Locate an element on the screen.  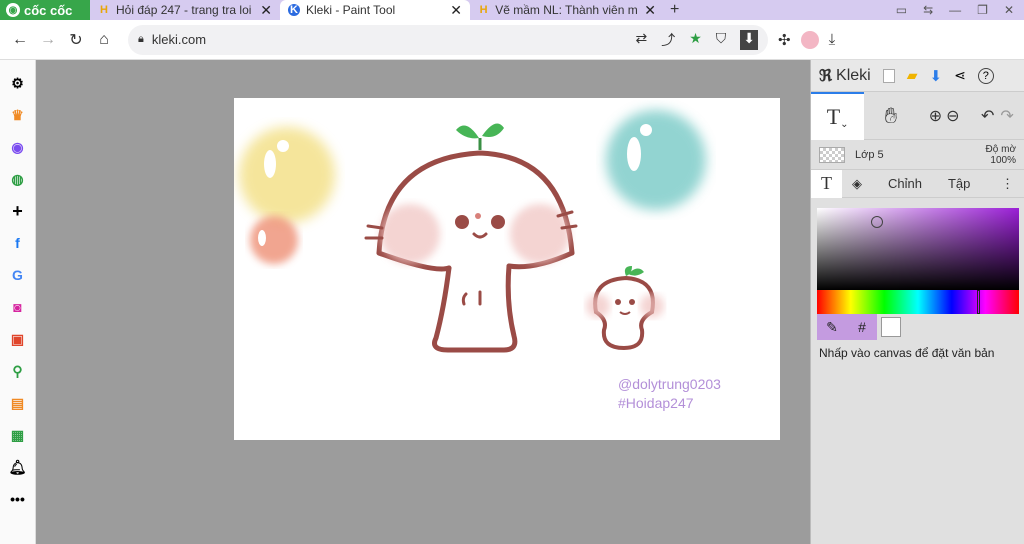
coccoc-icon: ◉ is located at coordinates (13, 10).